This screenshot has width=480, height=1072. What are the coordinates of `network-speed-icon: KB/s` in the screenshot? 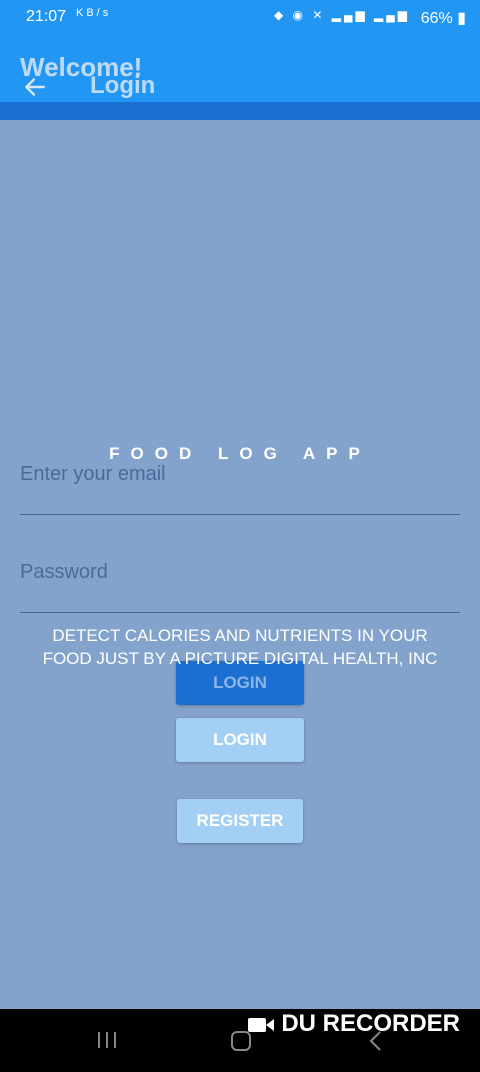 It's located at (94, 13).